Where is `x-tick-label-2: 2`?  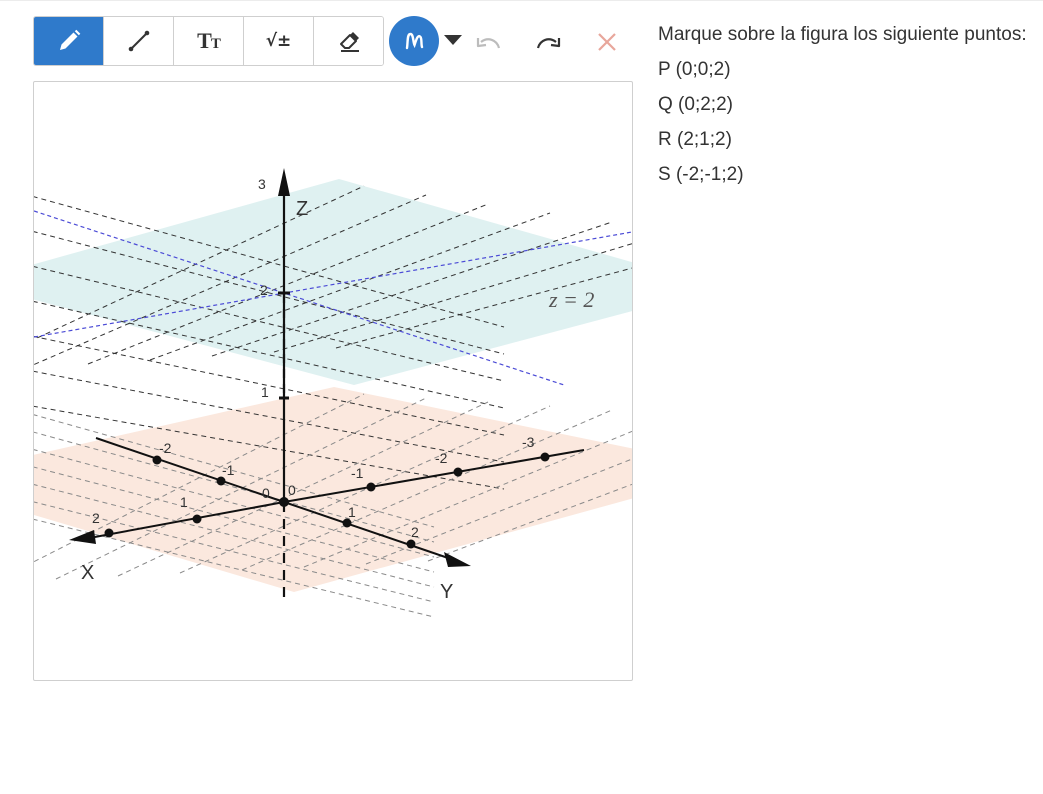
x-tick-label-2: 2 is located at coordinates (96, 518).